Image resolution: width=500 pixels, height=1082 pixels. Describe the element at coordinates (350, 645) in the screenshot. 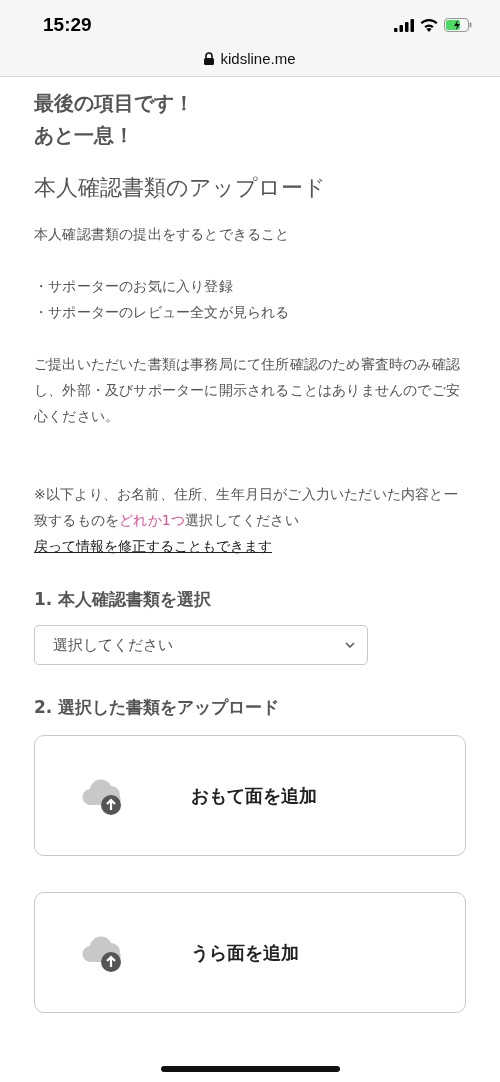

I see `chevron-down-icon` at that location.